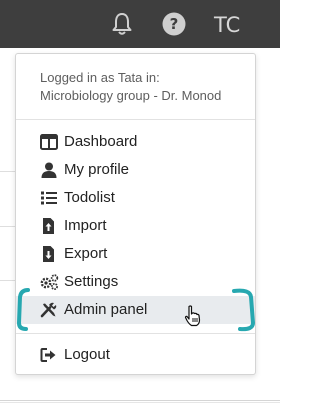 Image resolution: width=320 pixels, height=403 pixels. I want to click on export-file-icon, so click(49, 254).